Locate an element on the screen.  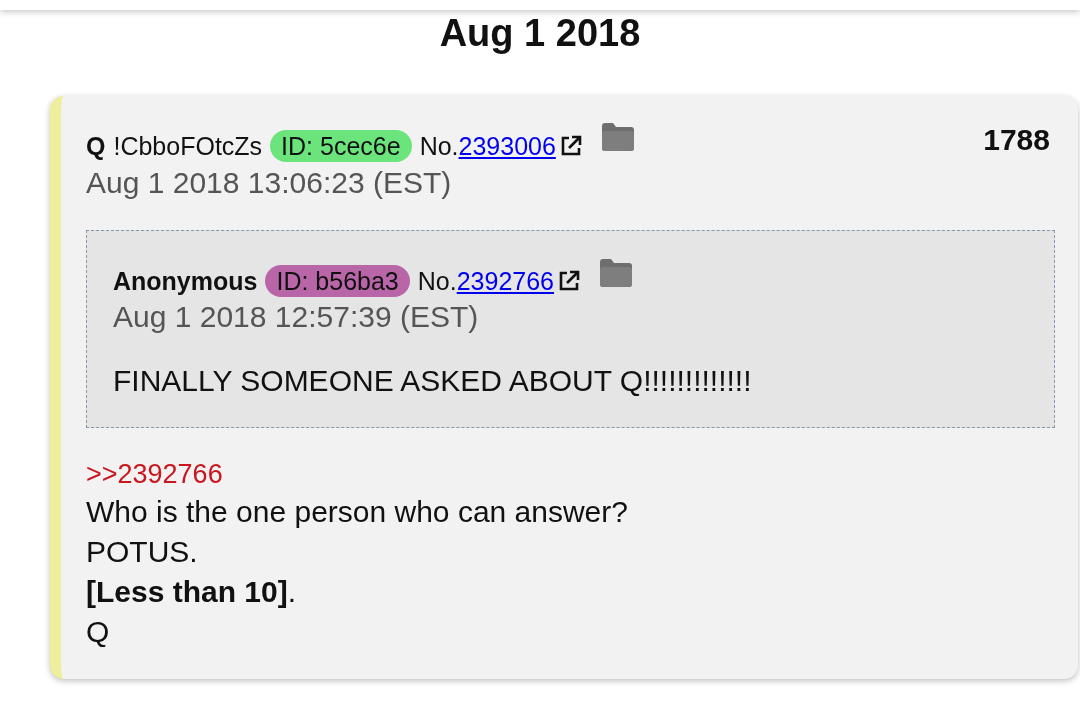
post-number-link: 2393006 is located at coordinates (507, 146).